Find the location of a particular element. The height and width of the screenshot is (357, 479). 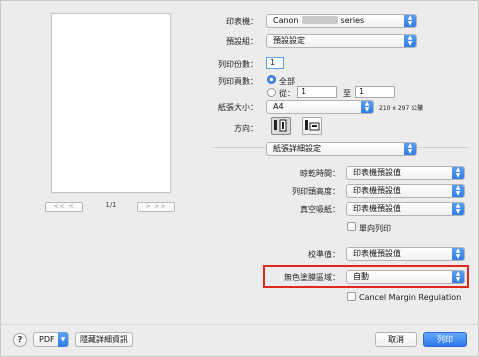

dry-time-popup: 印表機預設值 ▲ ▼ is located at coordinates (405, 173).